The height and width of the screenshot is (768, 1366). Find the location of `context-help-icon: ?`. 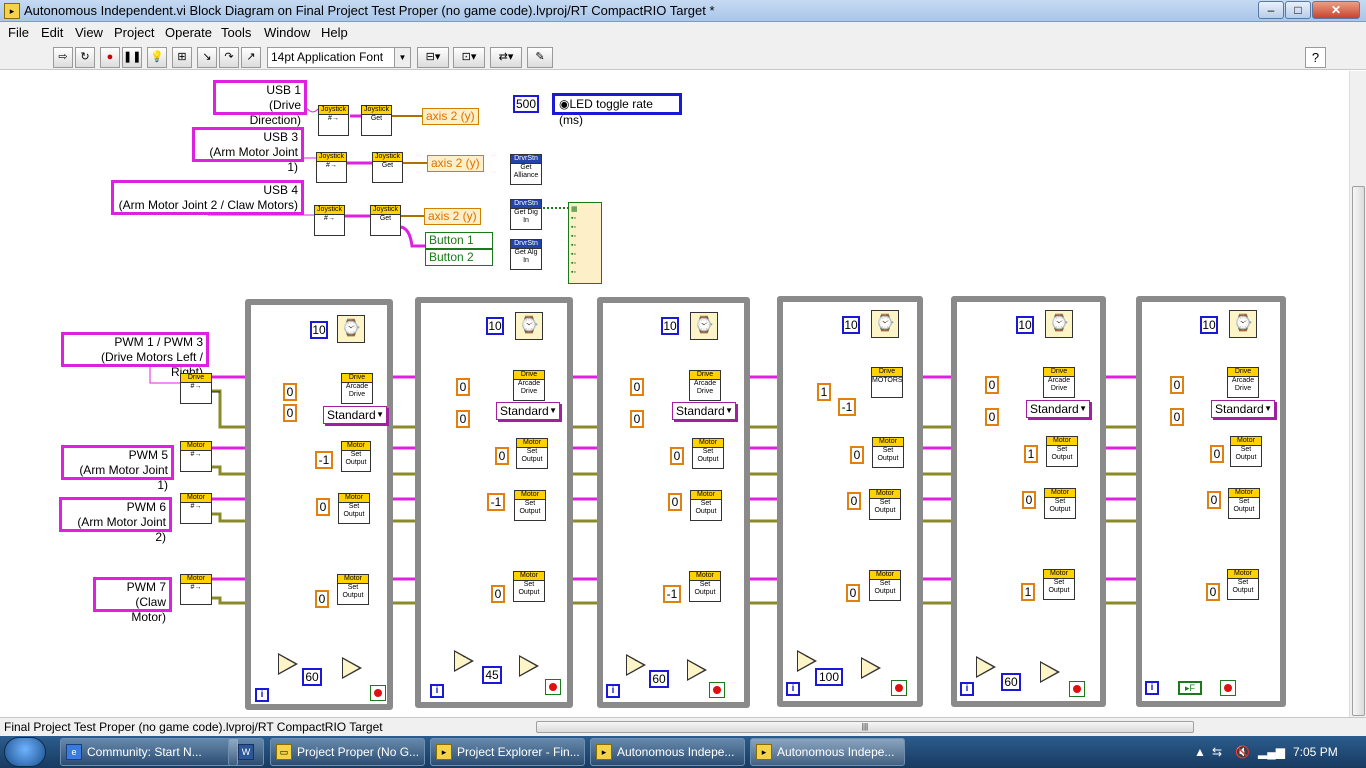

context-help-icon: ? is located at coordinates (1315, 57).